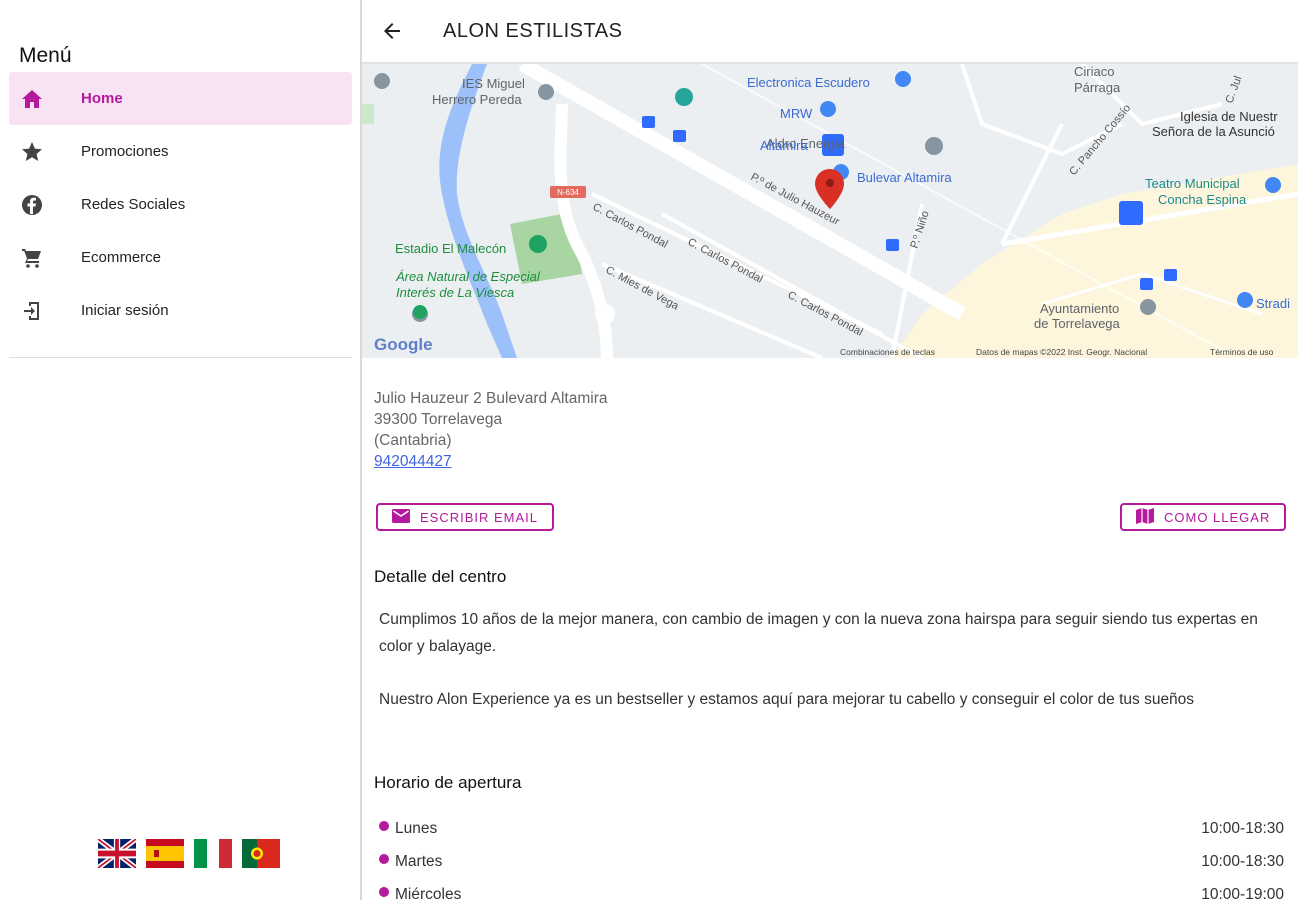 This screenshot has width=1298, height=911. I want to click on hours-time: 10:00-19:00, so click(1242, 894).